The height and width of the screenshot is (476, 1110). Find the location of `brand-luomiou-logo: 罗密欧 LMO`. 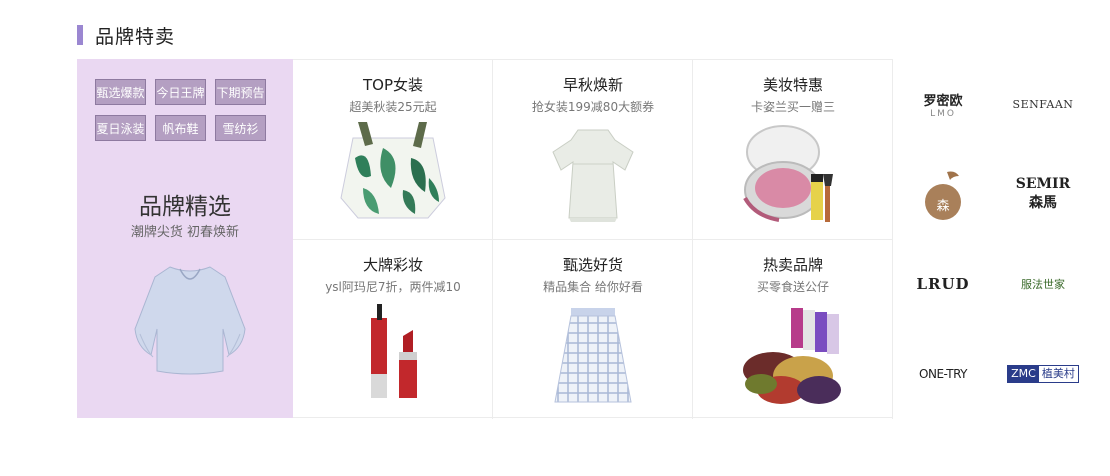

brand-luomiou-logo: 罗密欧 LMO is located at coordinates (943, 104).